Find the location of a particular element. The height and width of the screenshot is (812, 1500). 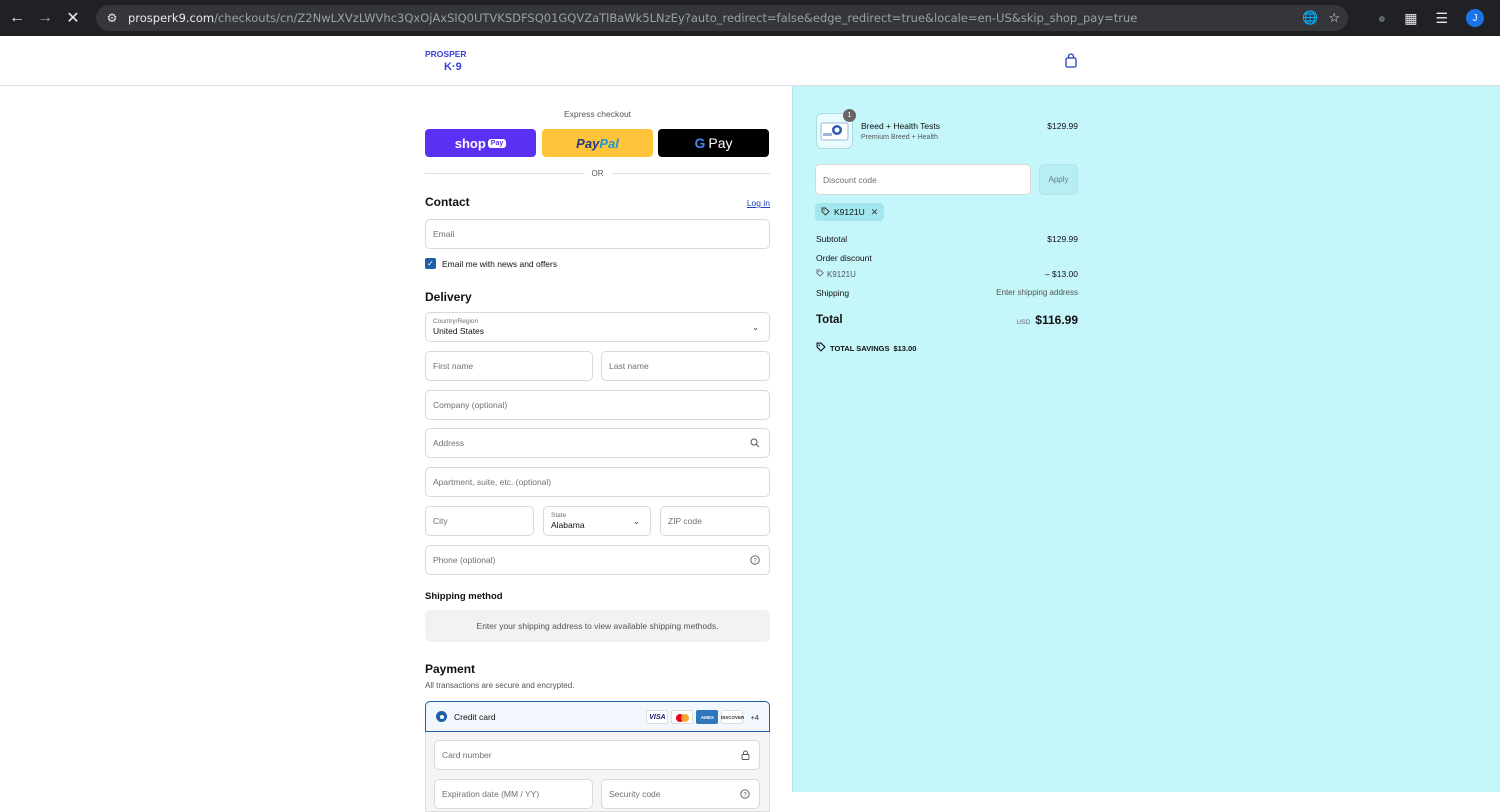

paypal-button: Pay Pal is located at coordinates (597, 143).